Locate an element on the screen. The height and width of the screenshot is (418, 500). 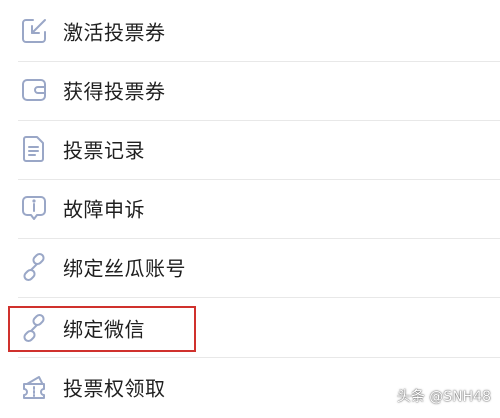
watermark: 头条 @SNH48 is located at coordinates (444, 396).